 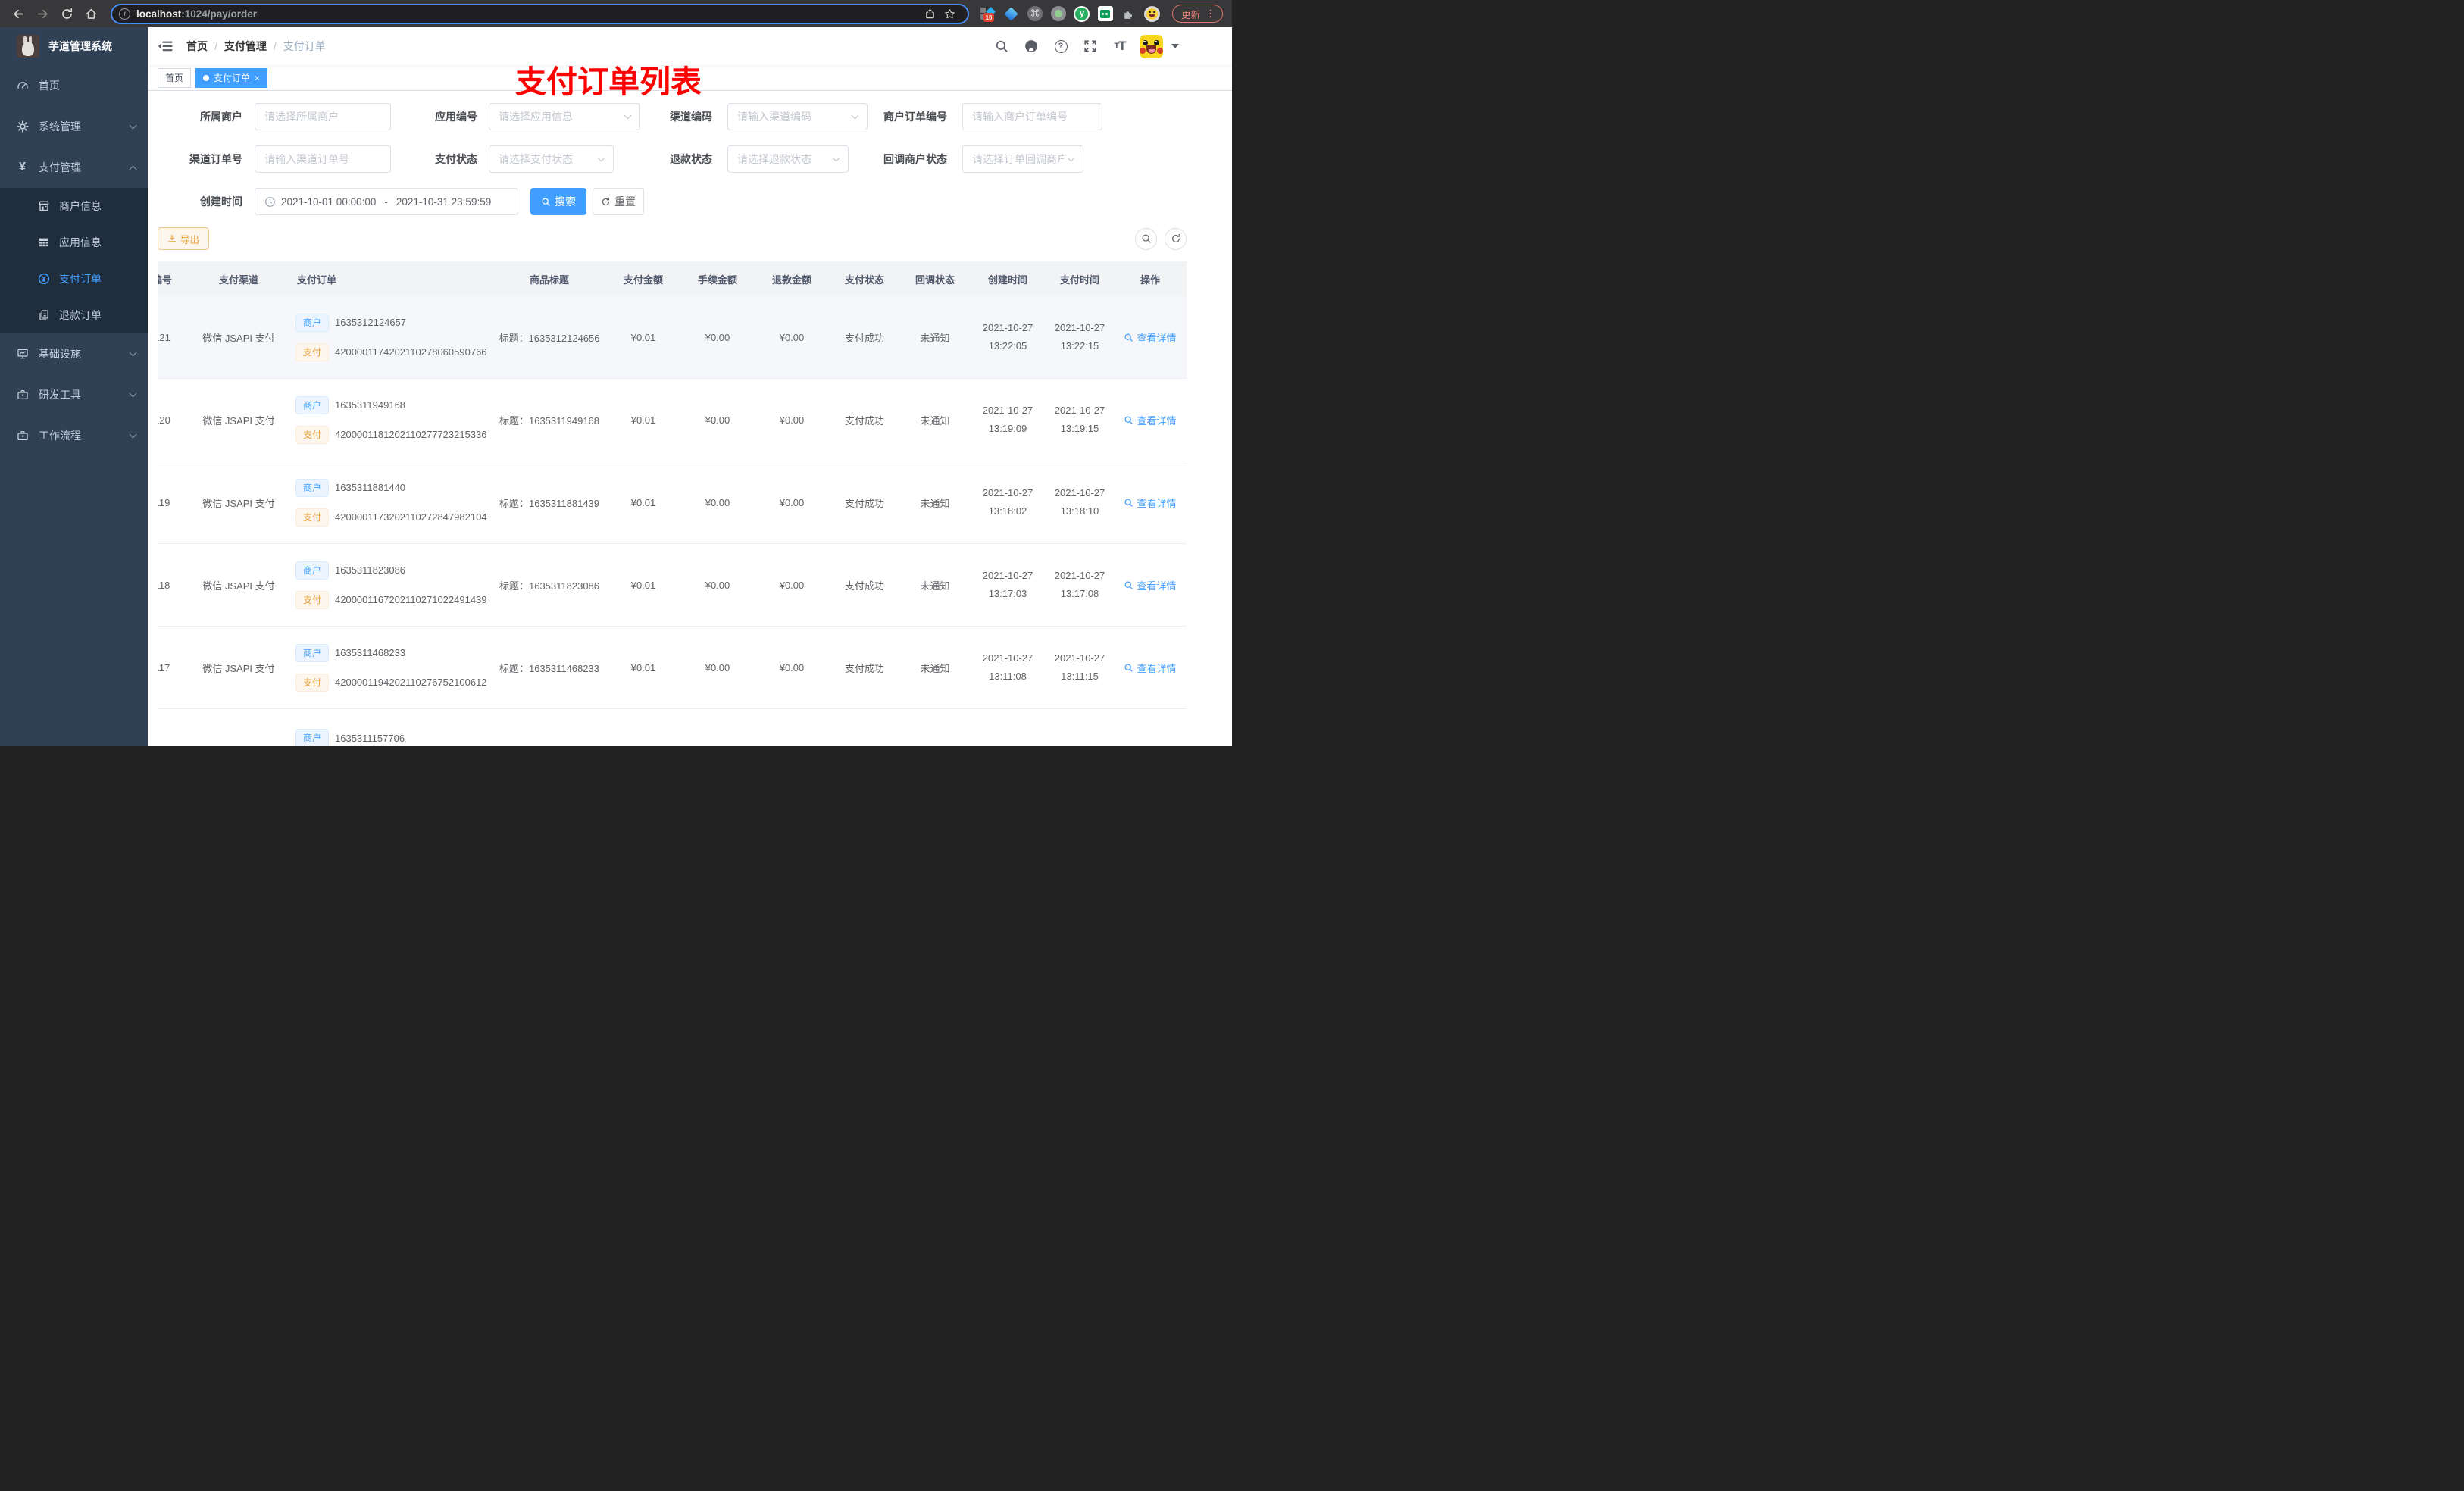 I want to click on active-dot, so click(x=206, y=77).